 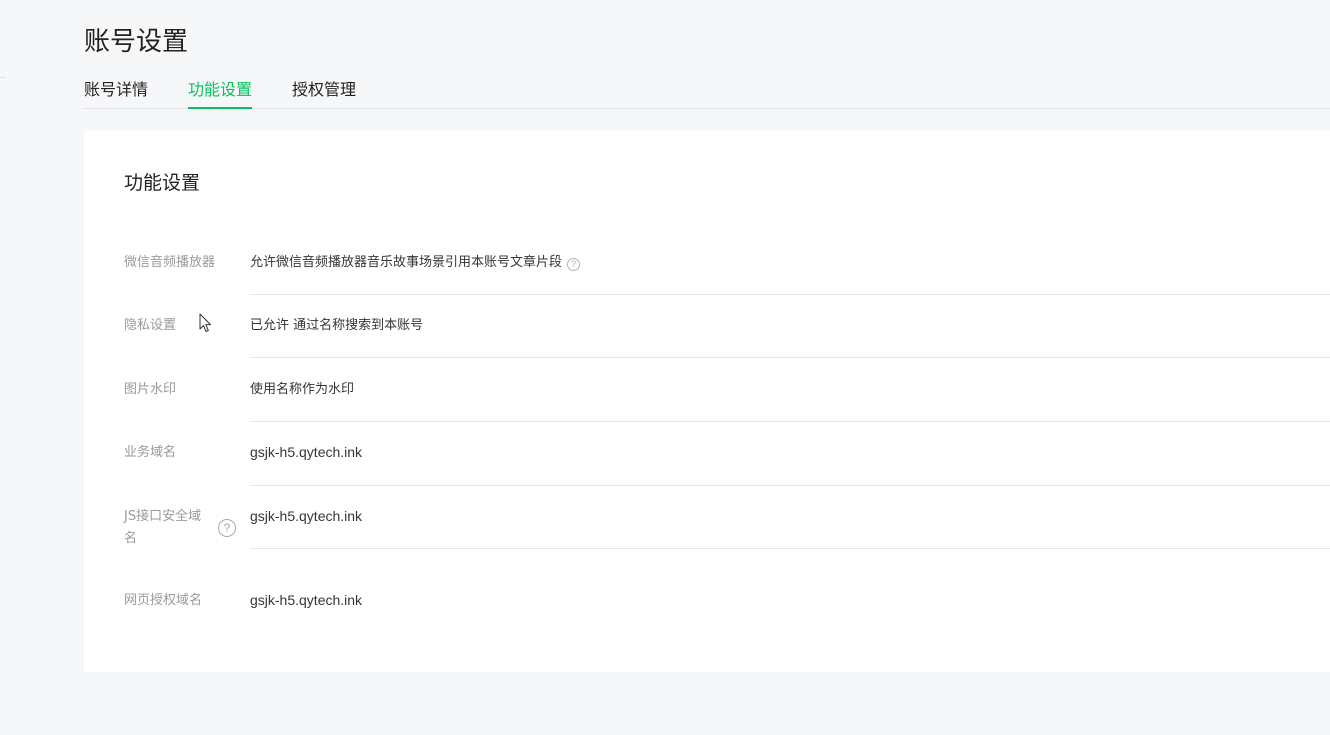 I want to click on setting-label-watermark: 图片水印, so click(x=150, y=389).